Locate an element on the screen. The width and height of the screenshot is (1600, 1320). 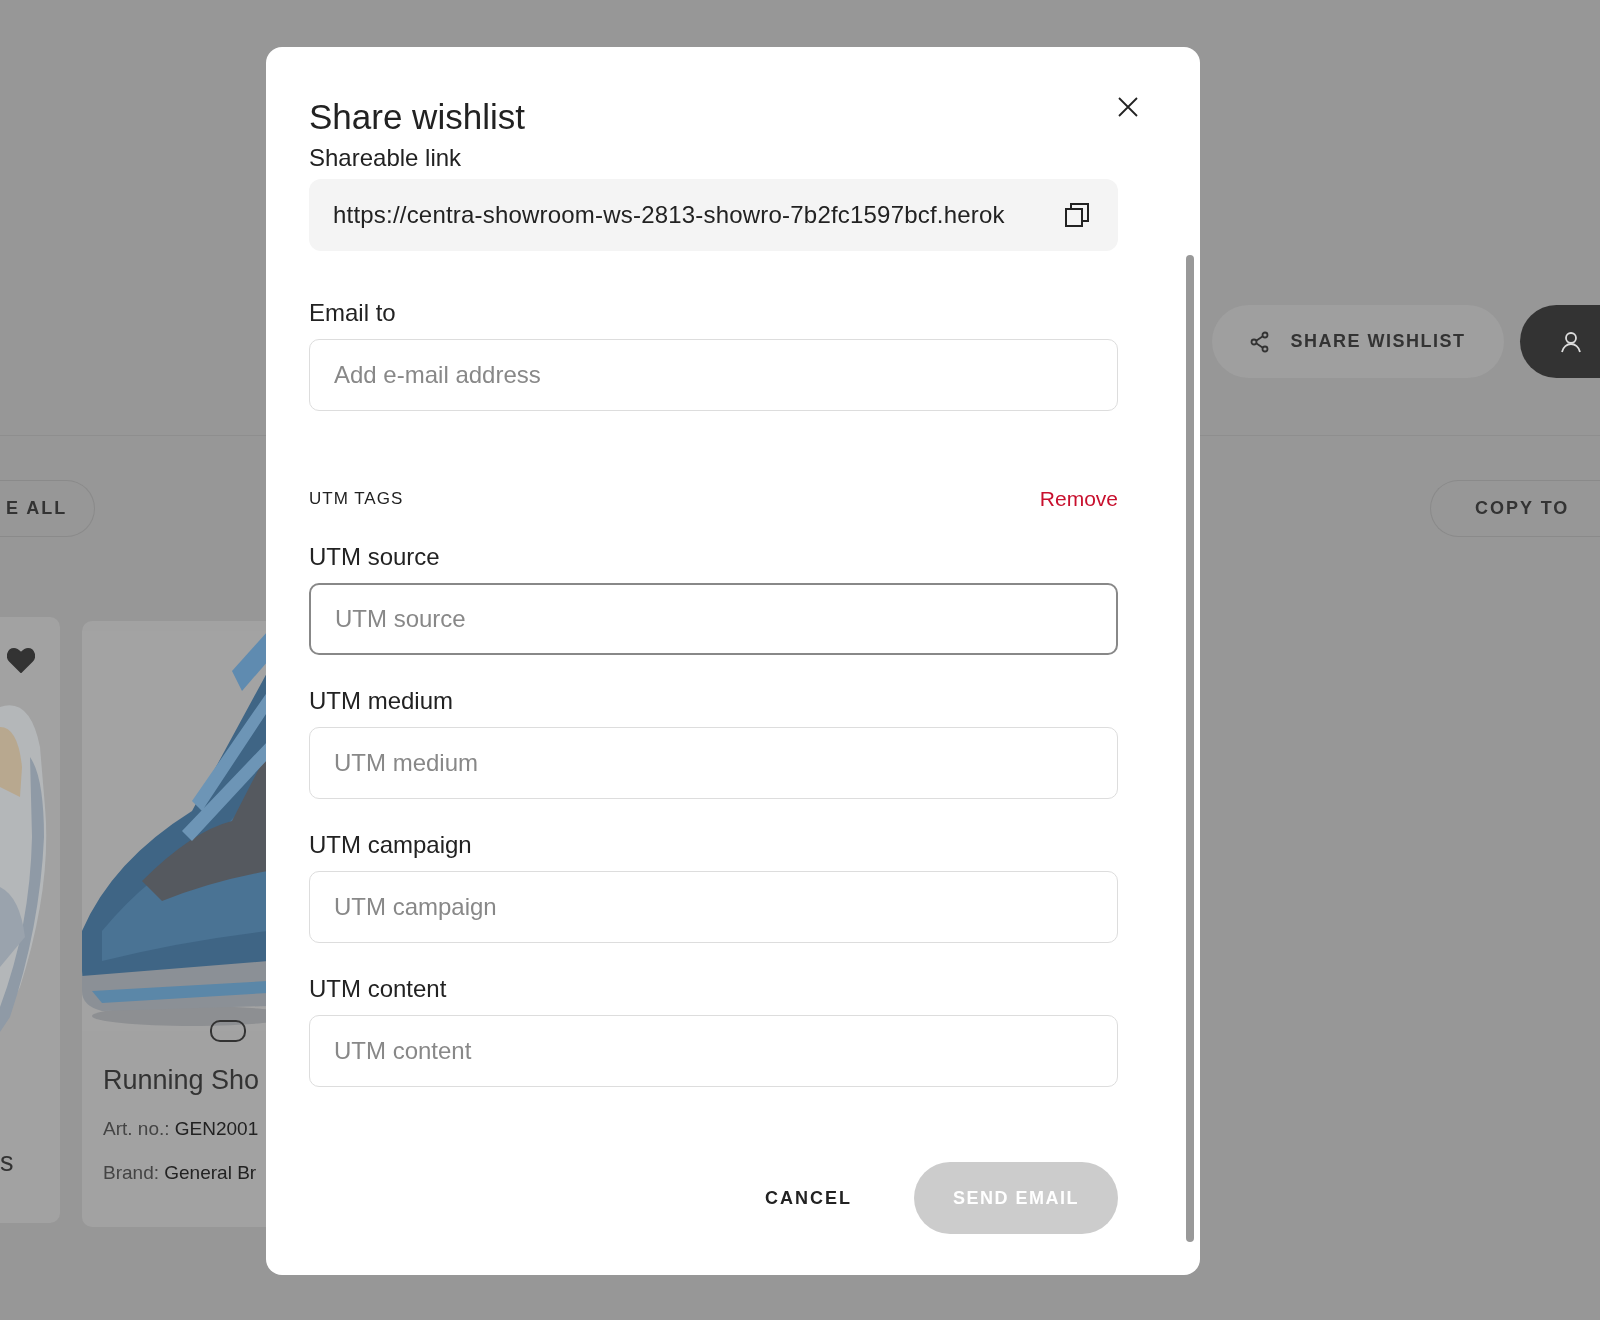
field-label: Shareable link is located at coordinates (386, 158).